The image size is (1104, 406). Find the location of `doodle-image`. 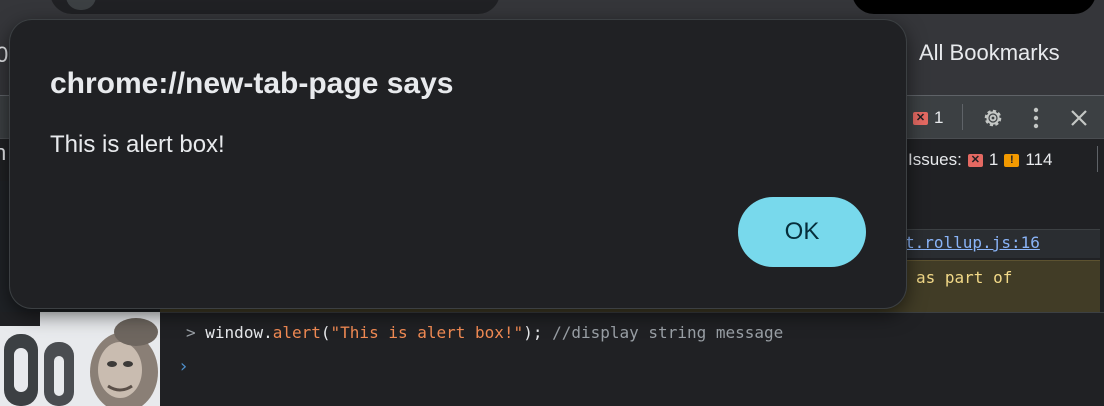

doodle-image is located at coordinates (80, 359).